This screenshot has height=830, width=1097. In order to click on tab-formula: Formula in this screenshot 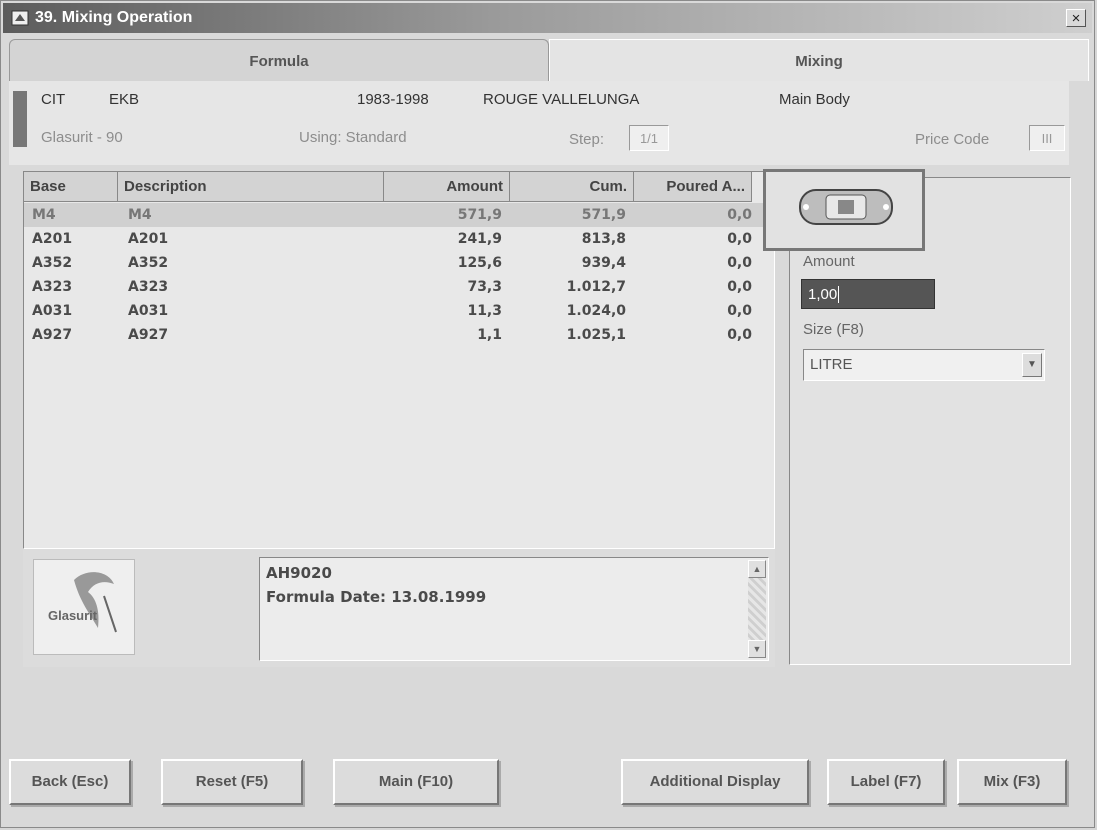, I will do `click(279, 60)`.